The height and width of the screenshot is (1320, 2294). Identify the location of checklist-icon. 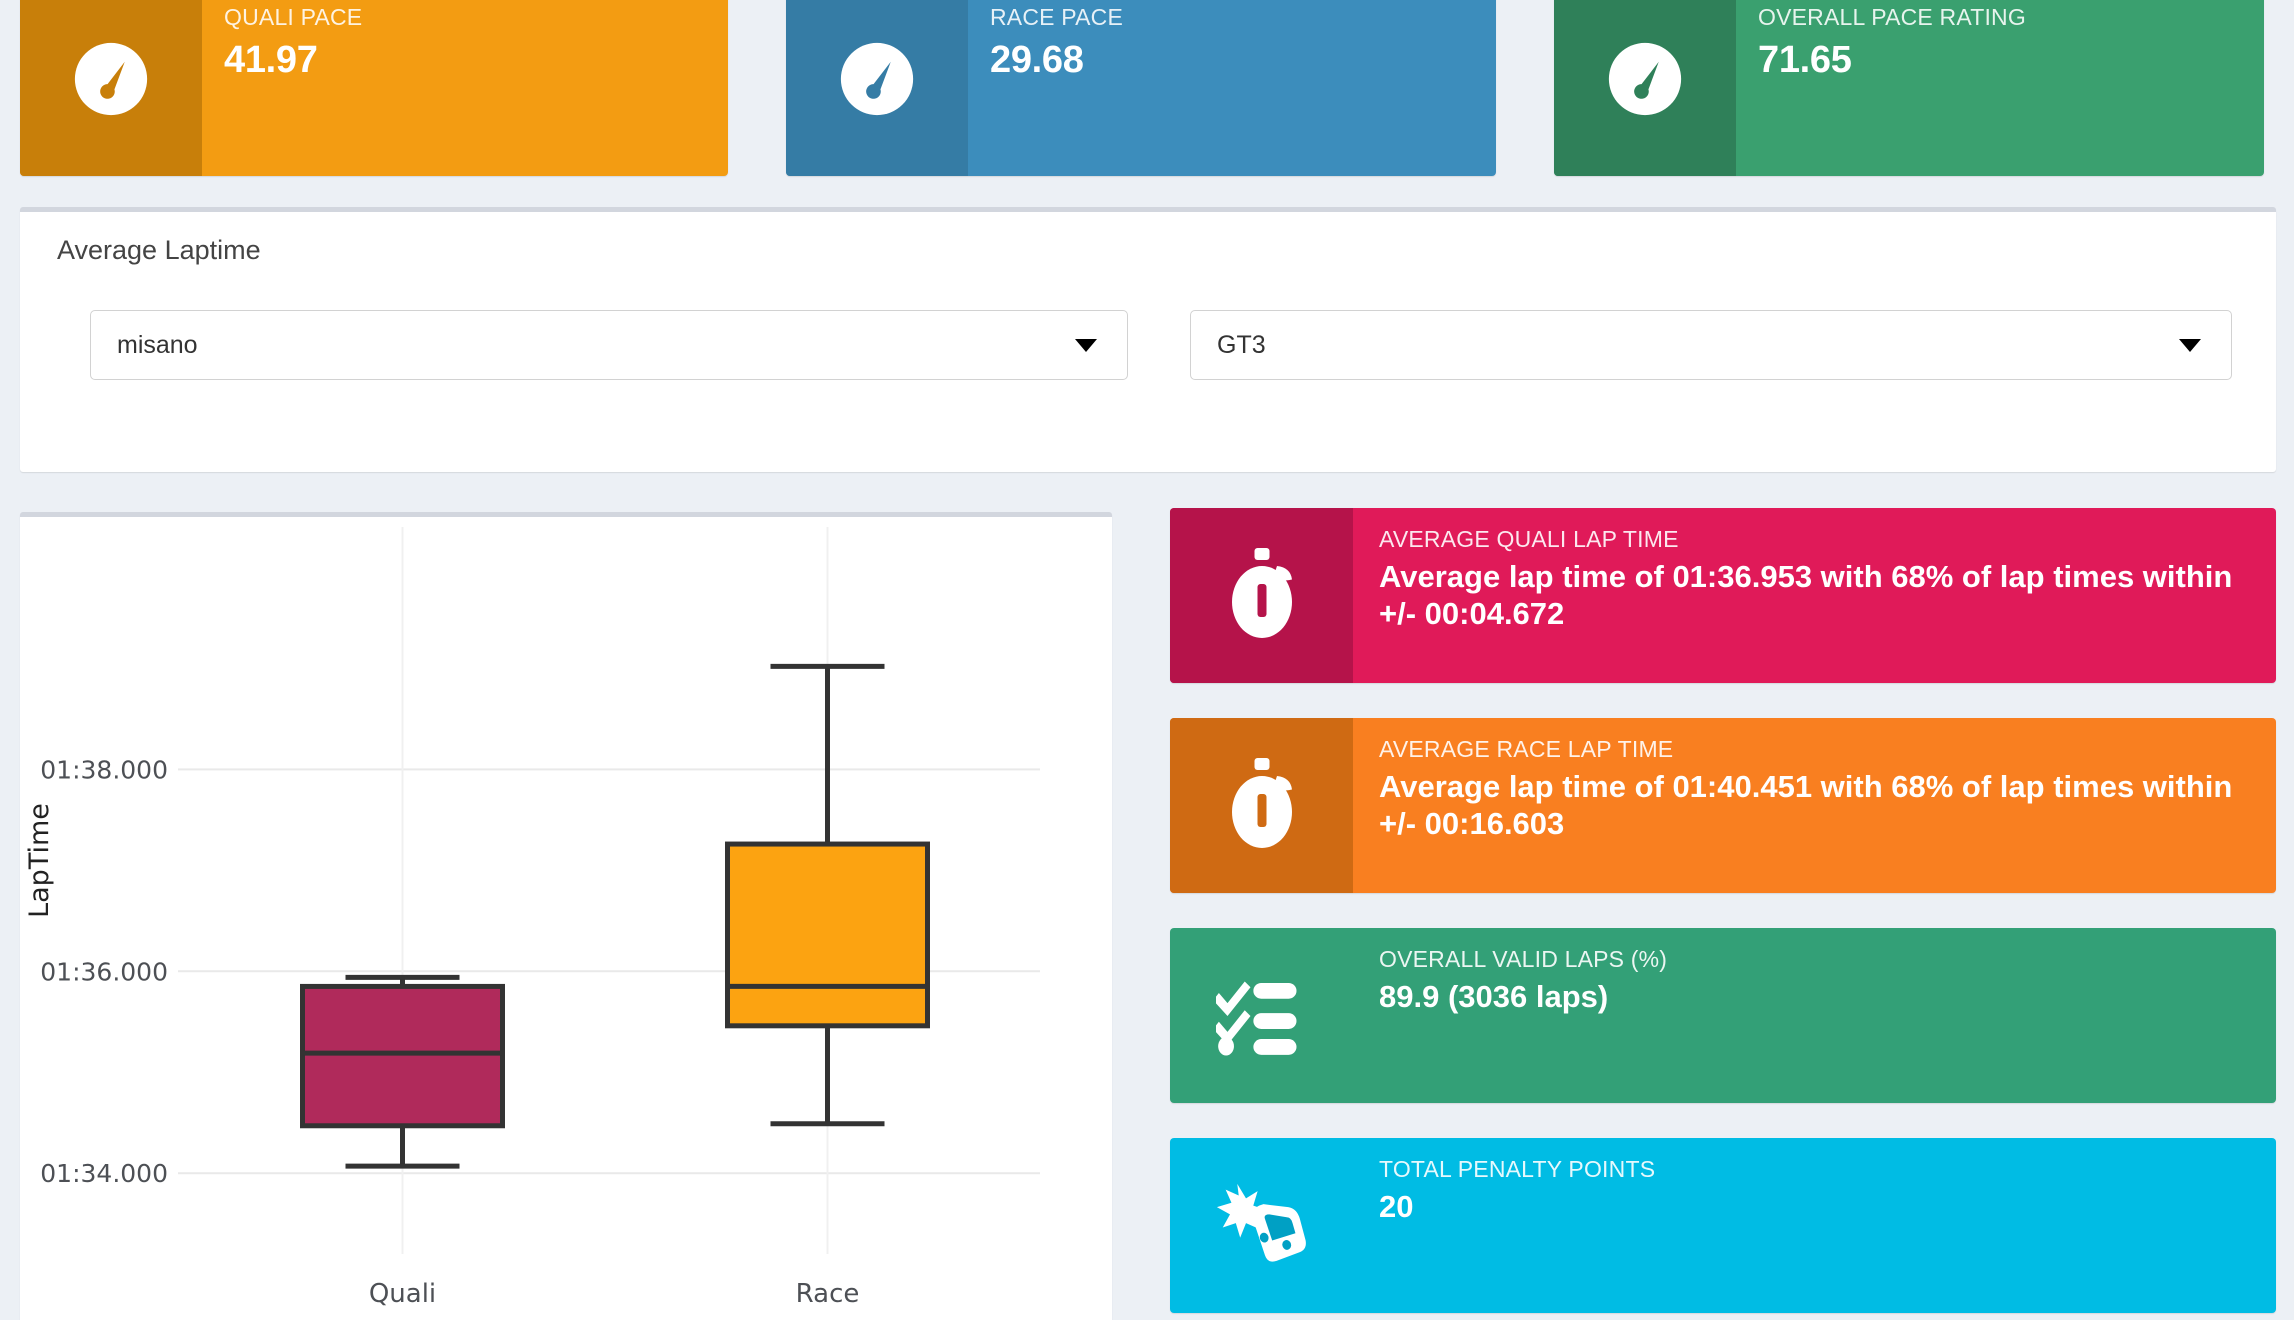
(1261, 1015).